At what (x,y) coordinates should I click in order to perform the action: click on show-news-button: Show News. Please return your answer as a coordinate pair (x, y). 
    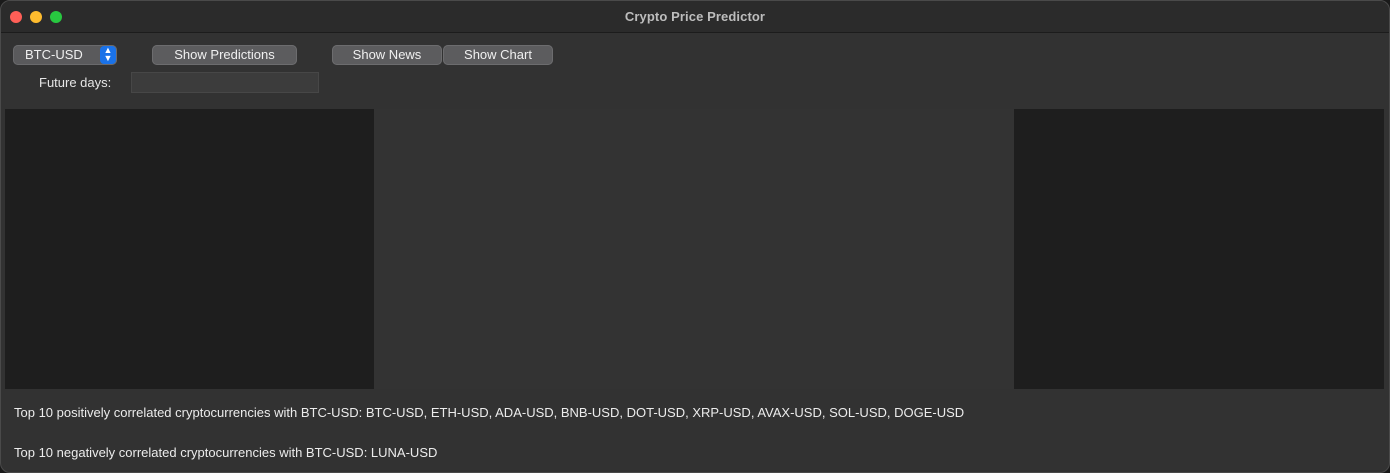
    Looking at the image, I should click on (387, 55).